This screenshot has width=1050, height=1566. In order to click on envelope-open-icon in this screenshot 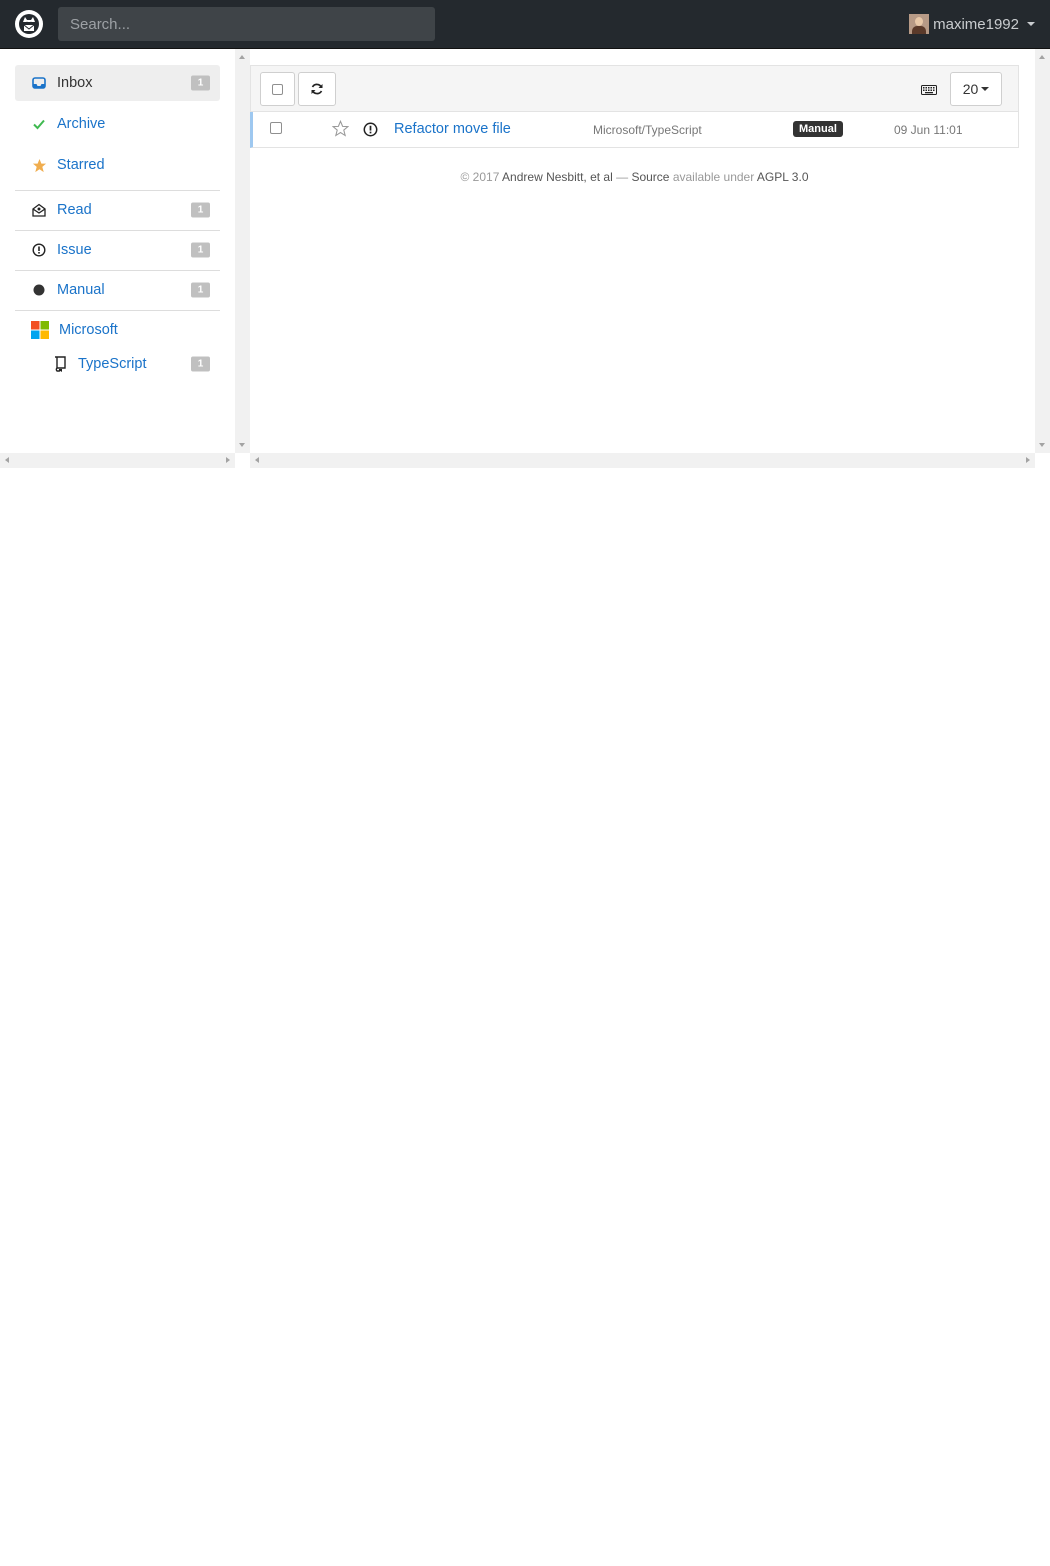, I will do `click(39, 210)`.